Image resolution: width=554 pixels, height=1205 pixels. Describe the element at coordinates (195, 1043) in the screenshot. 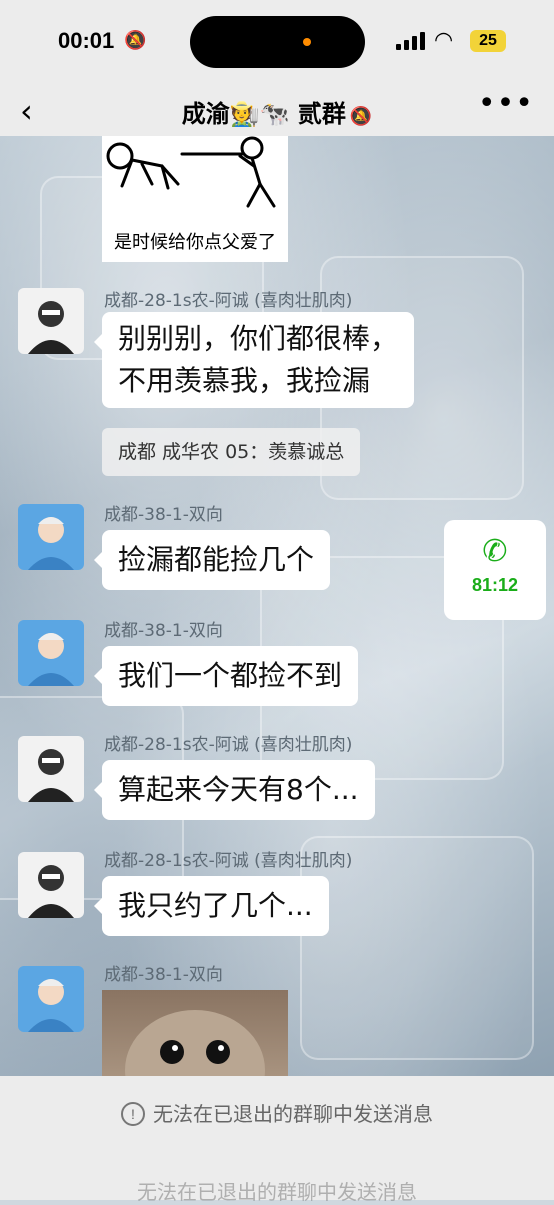

I see `cat-face-drawing` at that location.